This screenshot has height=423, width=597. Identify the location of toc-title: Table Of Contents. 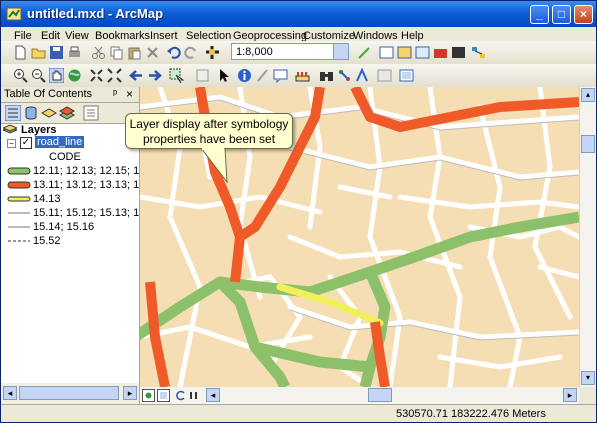
(48, 94).